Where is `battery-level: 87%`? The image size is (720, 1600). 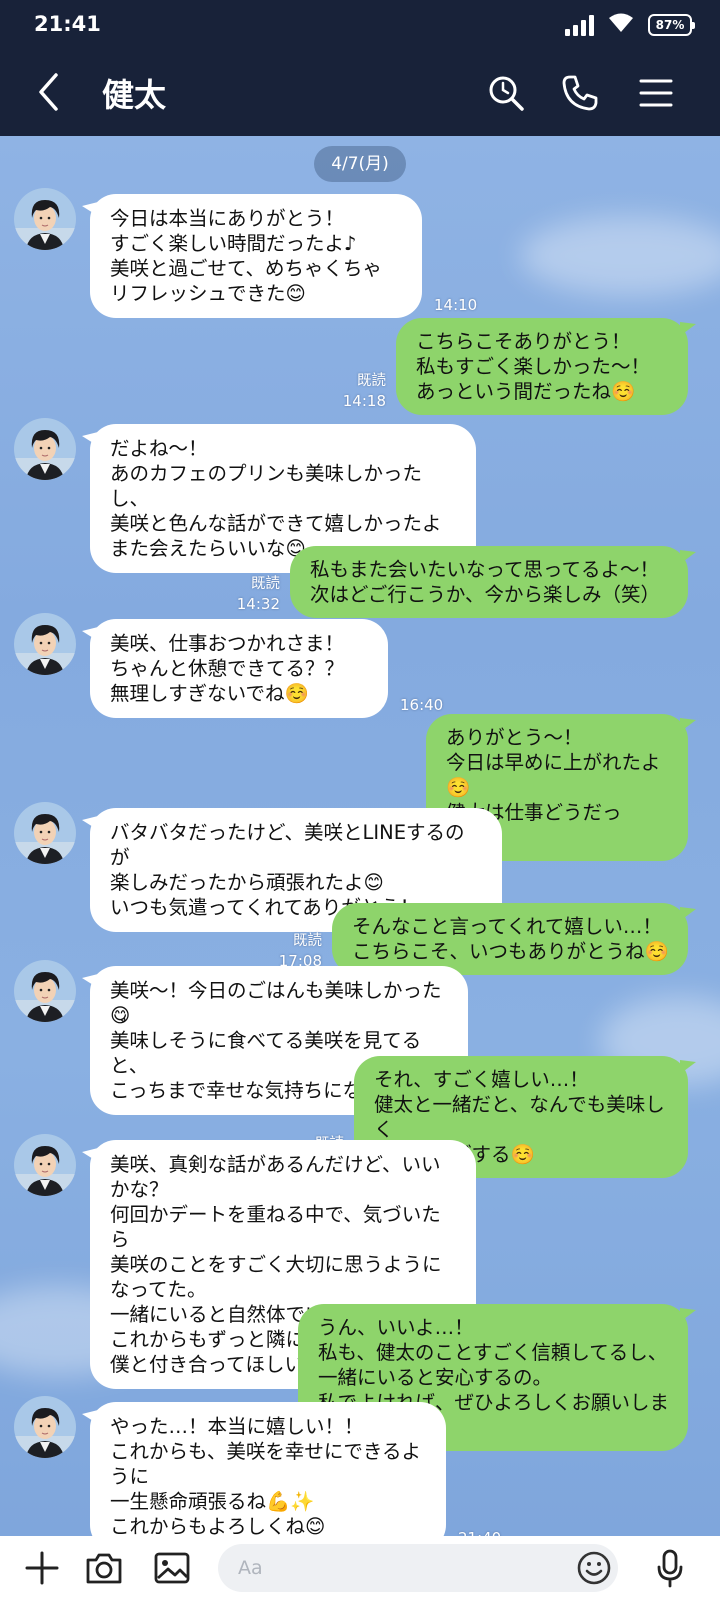
battery-level: 87% is located at coordinates (670, 25).